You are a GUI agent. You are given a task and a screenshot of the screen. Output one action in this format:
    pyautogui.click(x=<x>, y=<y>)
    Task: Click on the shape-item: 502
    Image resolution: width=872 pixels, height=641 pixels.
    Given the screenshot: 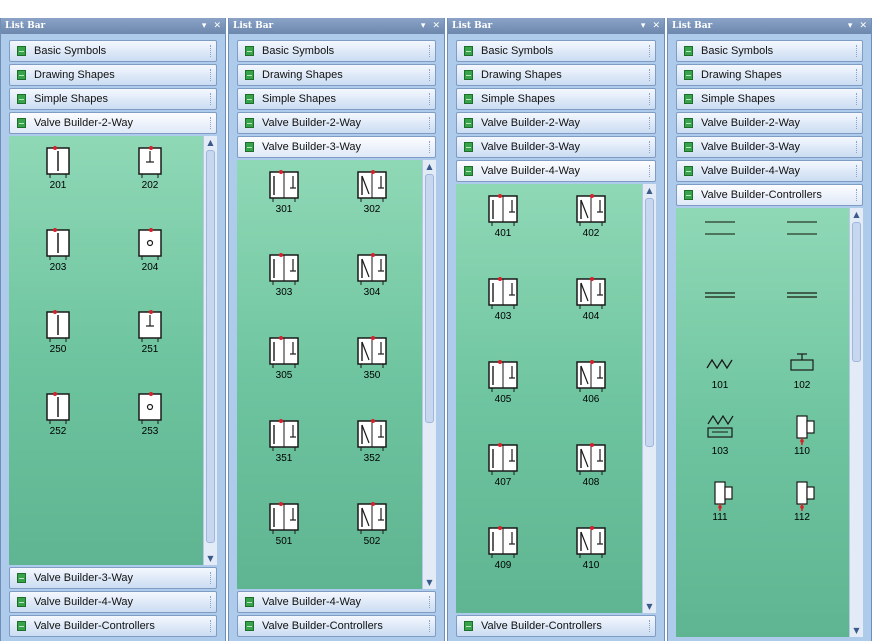 What is the action you would take?
    pyautogui.click(x=372, y=524)
    